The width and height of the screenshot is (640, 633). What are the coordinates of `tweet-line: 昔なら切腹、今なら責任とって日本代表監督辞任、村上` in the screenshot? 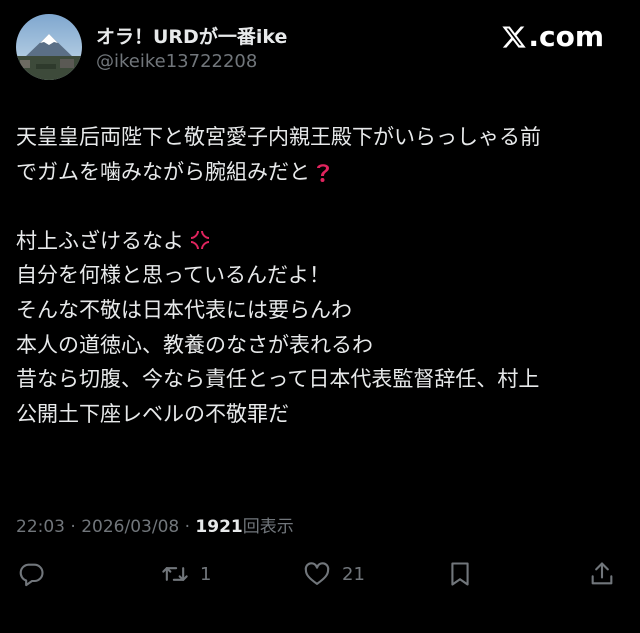 It's located at (278, 379).